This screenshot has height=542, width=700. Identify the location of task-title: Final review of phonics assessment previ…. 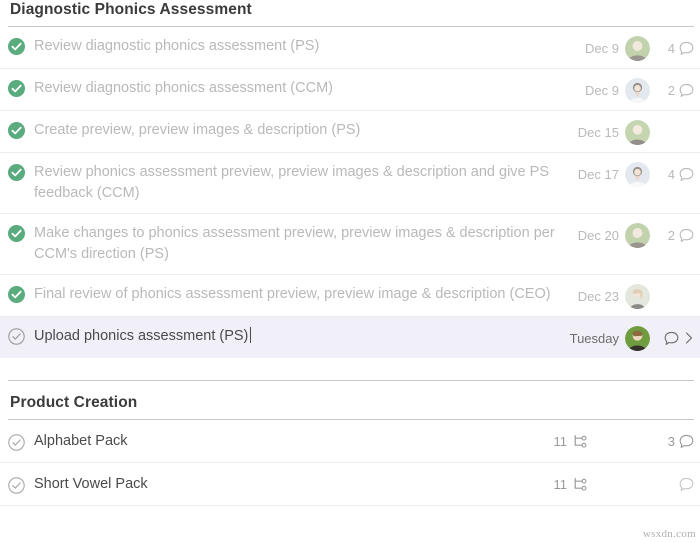
(292, 294).